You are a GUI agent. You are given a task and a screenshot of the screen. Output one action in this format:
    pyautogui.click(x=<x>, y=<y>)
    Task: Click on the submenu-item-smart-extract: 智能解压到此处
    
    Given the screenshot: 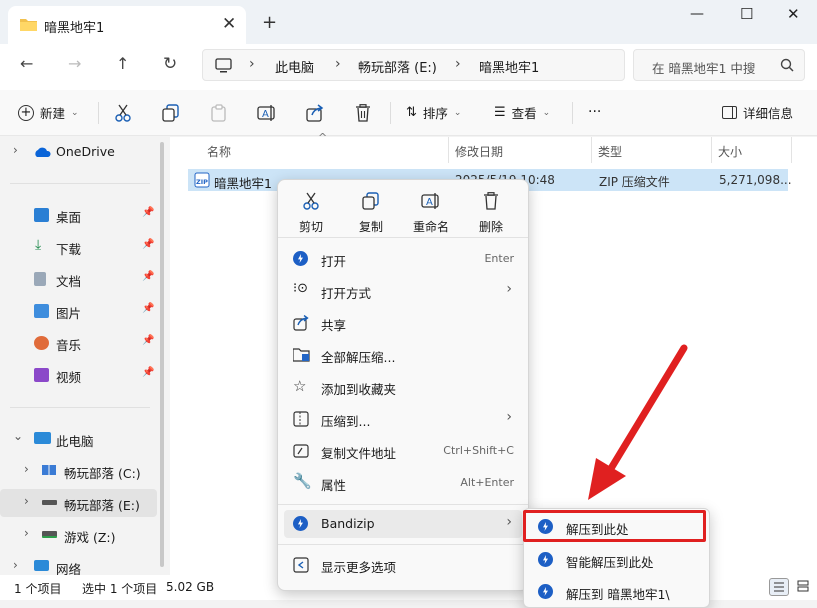 What is the action you would take?
    pyautogui.click(x=617, y=560)
    